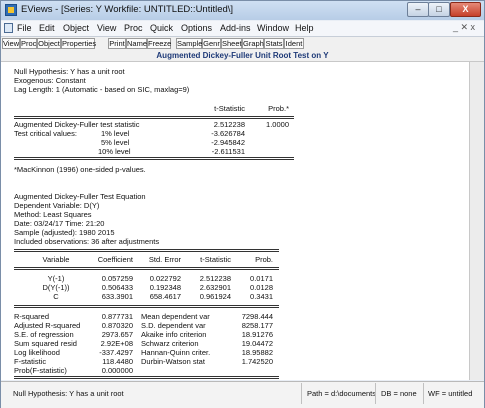  I want to click on coef-variable: D(Y(-1)), so click(56, 287).